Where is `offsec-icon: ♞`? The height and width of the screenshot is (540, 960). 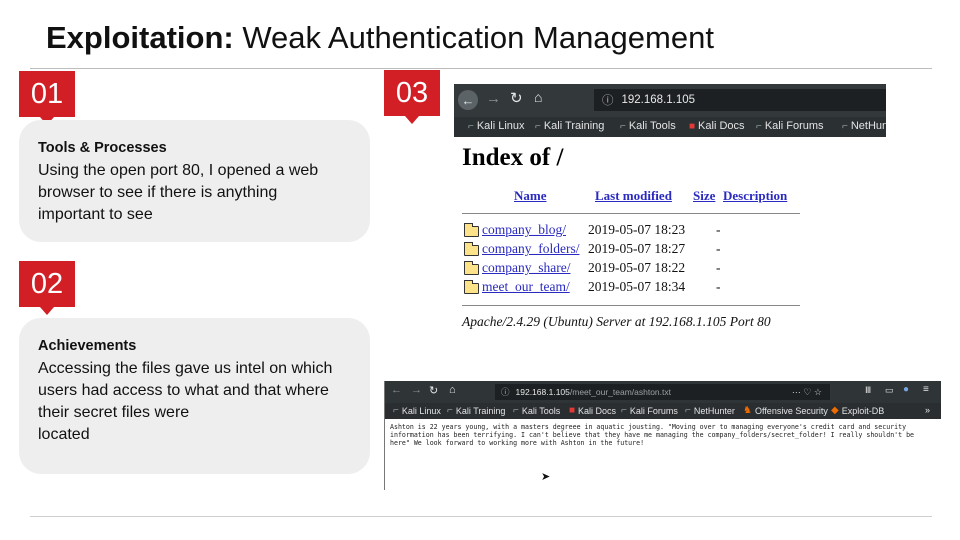
offsec-icon: ♞ is located at coordinates (747, 410).